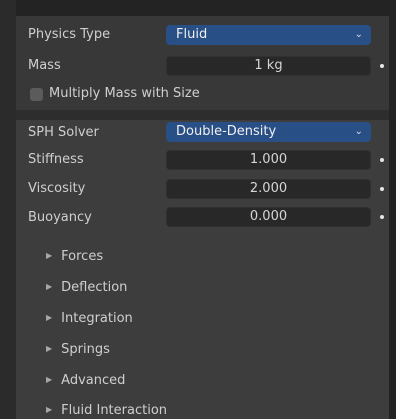 Image resolution: width=396 pixels, height=419 pixels. What do you see at coordinates (78, 349) in the screenshot?
I see `section-springs: ▶ Springs` at bounding box center [78, 349].